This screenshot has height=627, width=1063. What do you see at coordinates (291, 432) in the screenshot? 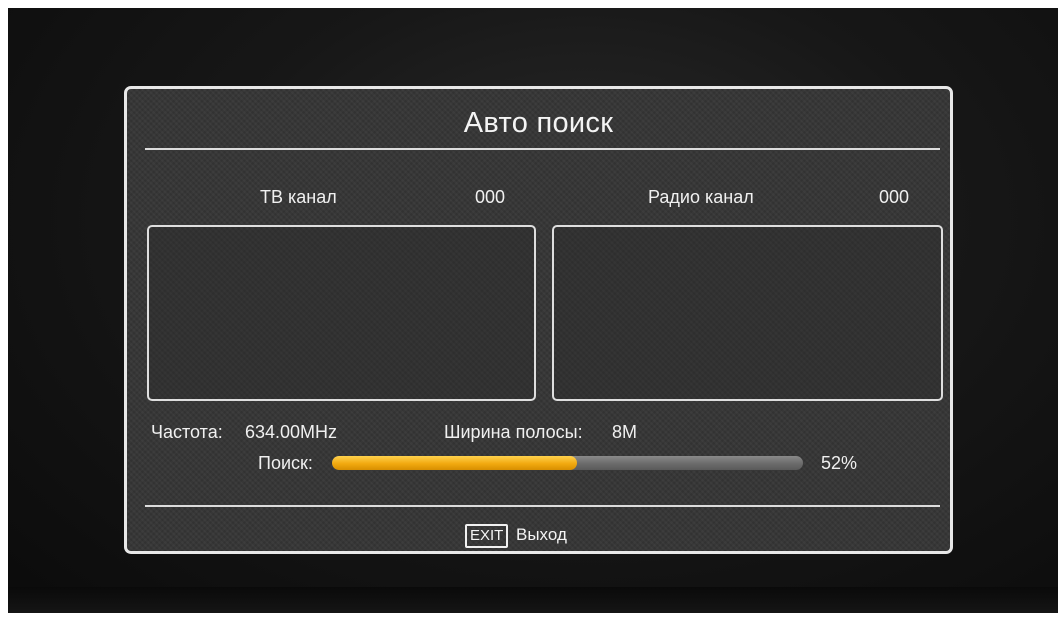
I see `frequency-value: 634.00MHz` at bounding box center [291, 432].